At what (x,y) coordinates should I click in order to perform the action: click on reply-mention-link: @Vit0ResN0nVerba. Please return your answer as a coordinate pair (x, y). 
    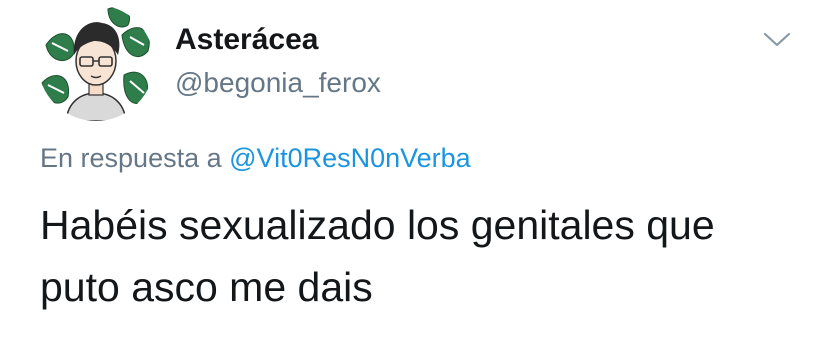
    Looking at the image, I should click on (350, 158).